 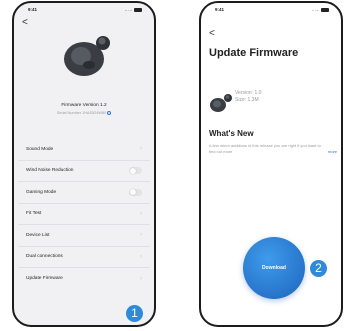 I want to click on gaming-mode-toggle, so click(x=135, y=192).